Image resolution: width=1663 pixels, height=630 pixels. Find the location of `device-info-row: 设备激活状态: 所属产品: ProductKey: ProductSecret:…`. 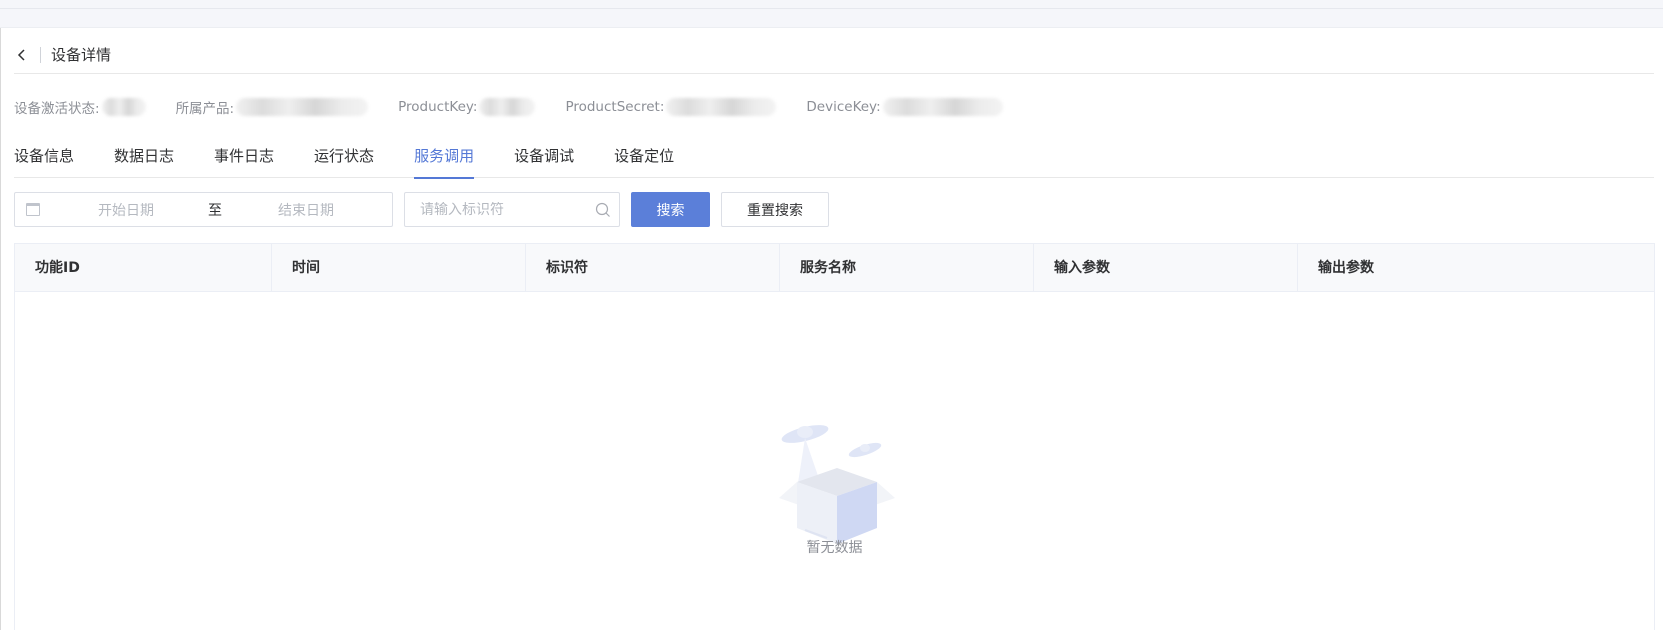

device-info-row: 设备激活状态: 所属产品: ProductKey: ProductSecret:… is located at coordinates (523, 107).